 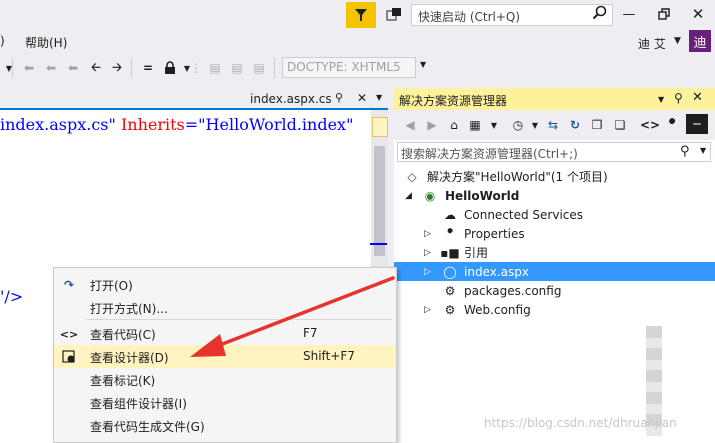 What do you see at coordinates (2, 41) in the screenshot?
I see `menu-item-partial: )` at bounding box center [2, 41].